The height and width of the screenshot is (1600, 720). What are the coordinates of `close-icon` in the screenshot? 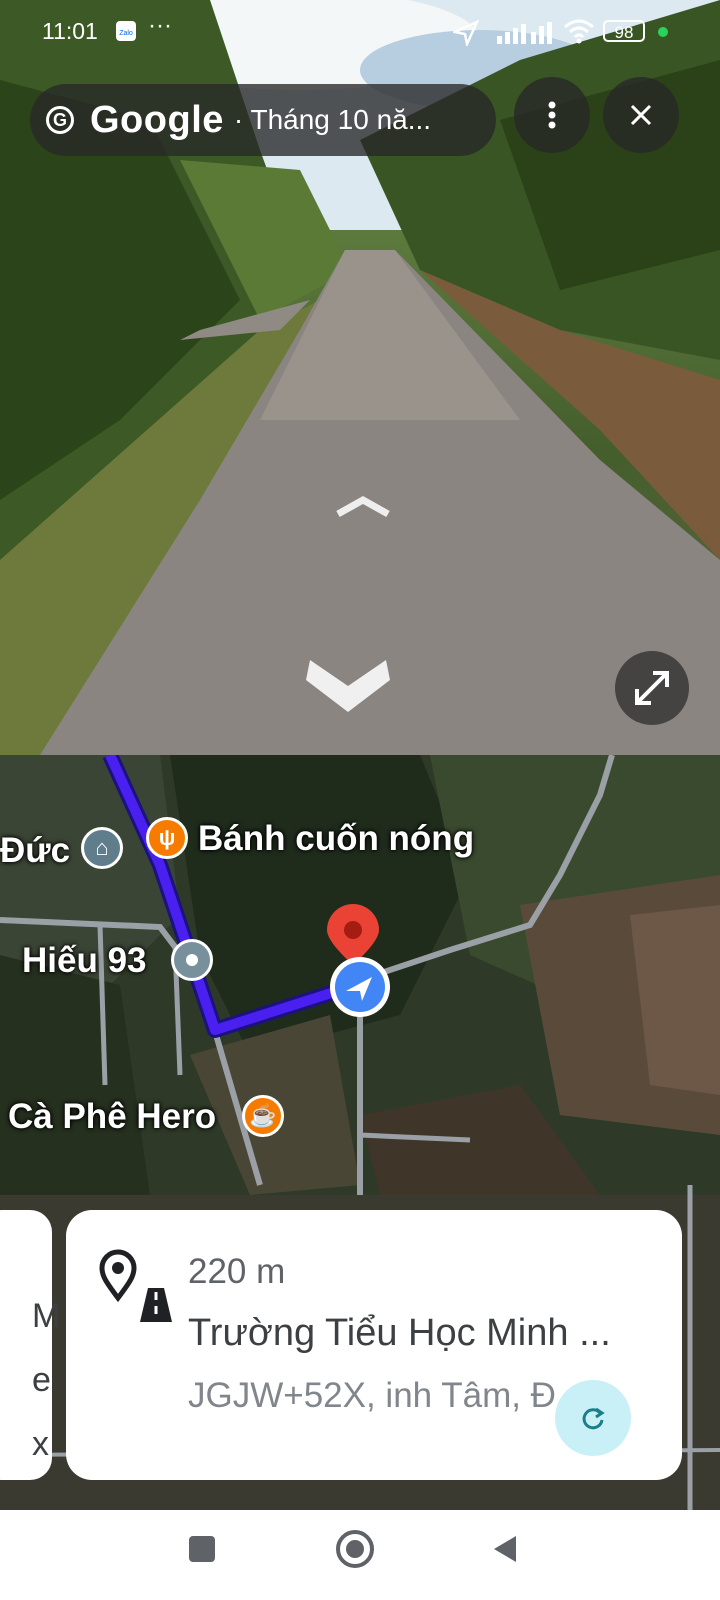 It's located at (641, 115).